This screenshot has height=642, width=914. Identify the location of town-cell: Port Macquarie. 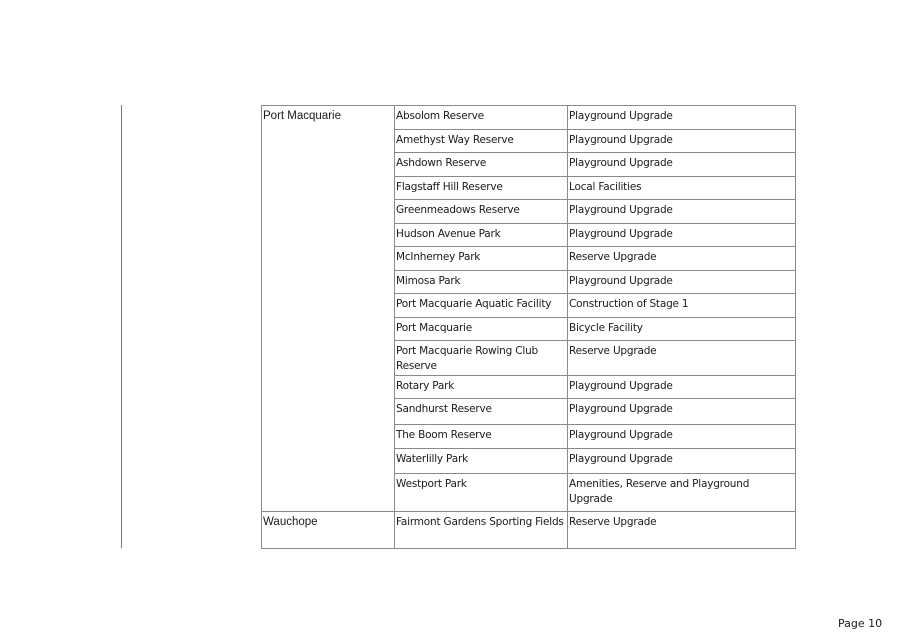
(328, 308).